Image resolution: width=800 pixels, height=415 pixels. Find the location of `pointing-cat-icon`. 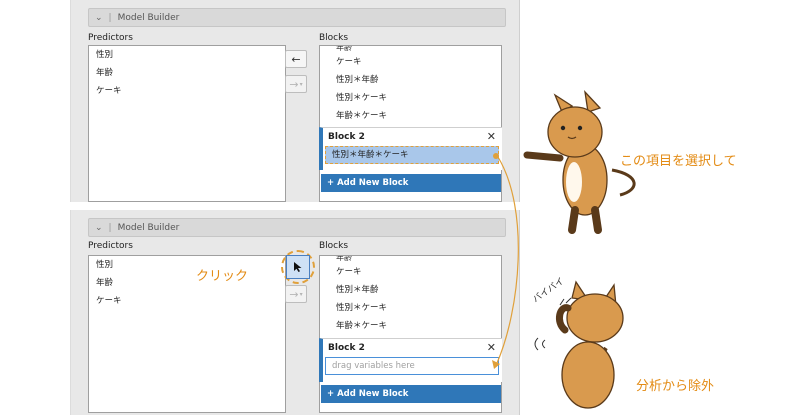

pointing-cat-icon is located at coordinates (579, 162).